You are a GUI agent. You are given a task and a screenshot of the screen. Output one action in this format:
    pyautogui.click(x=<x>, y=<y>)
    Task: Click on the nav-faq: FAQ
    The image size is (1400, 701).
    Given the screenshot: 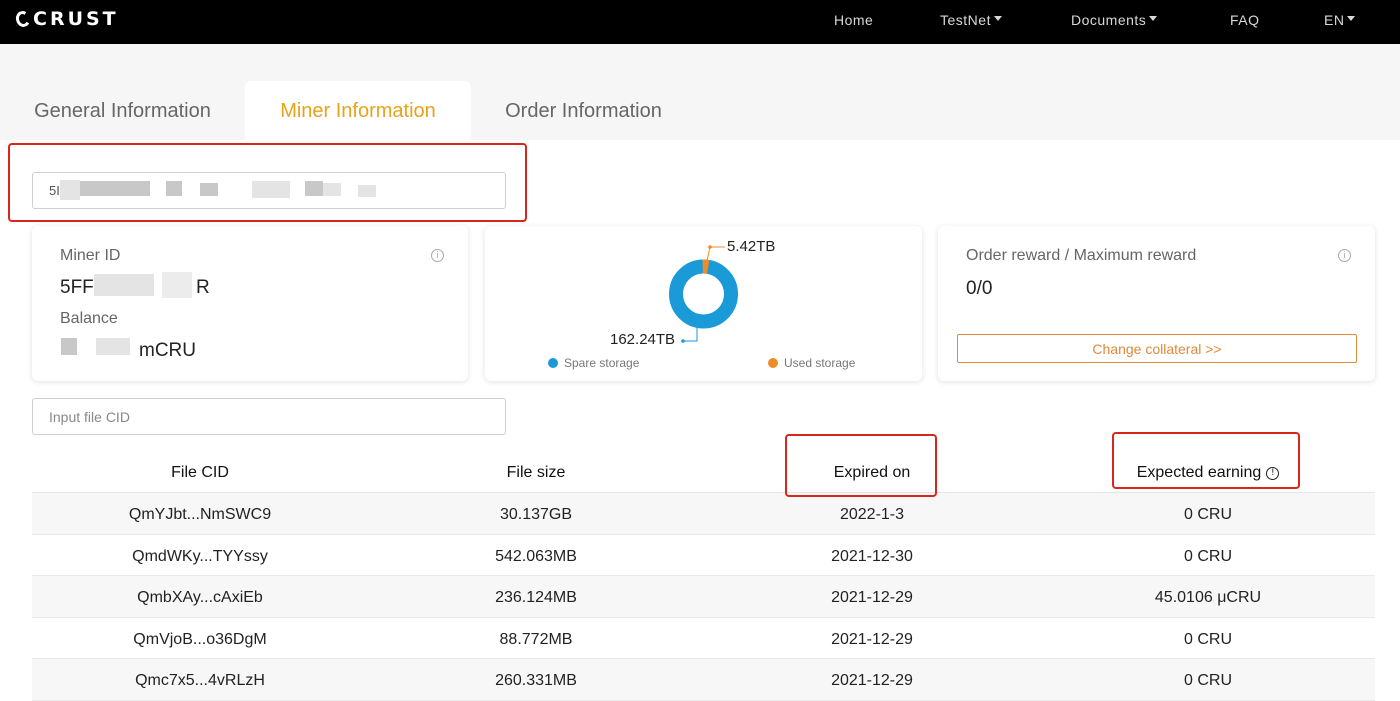 What is the action you would take?
    pyautogui.click(x=1245, y=20)
    